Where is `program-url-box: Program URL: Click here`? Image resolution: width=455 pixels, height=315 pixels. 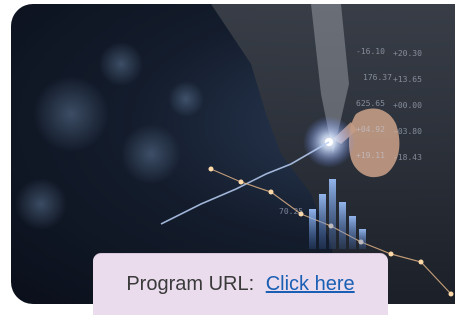 program-url-box: Program URL: Click here is located at coordinates (240, 284).